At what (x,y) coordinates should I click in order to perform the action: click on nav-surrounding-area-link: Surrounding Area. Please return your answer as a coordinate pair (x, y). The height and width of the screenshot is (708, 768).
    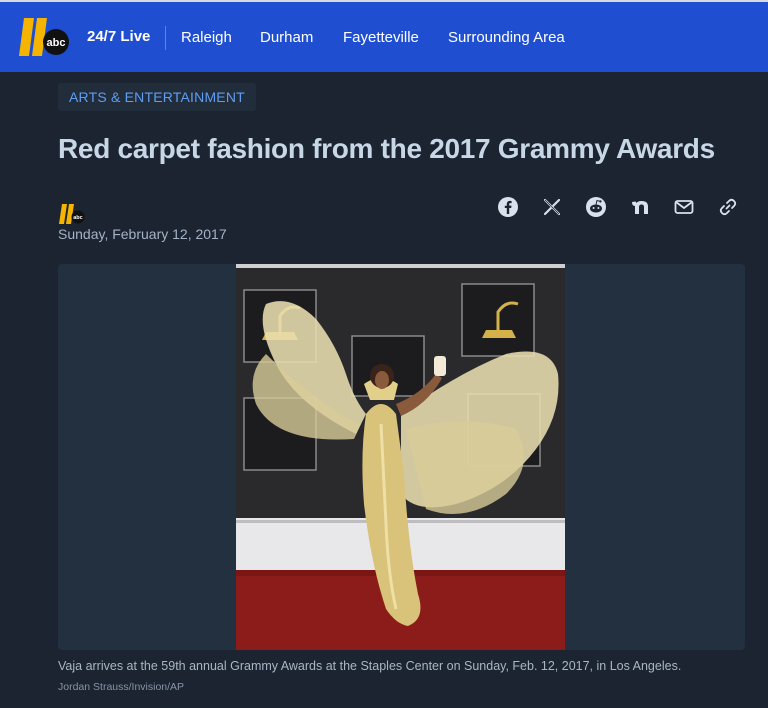
    Looking at the image, I should click on (506, 37).